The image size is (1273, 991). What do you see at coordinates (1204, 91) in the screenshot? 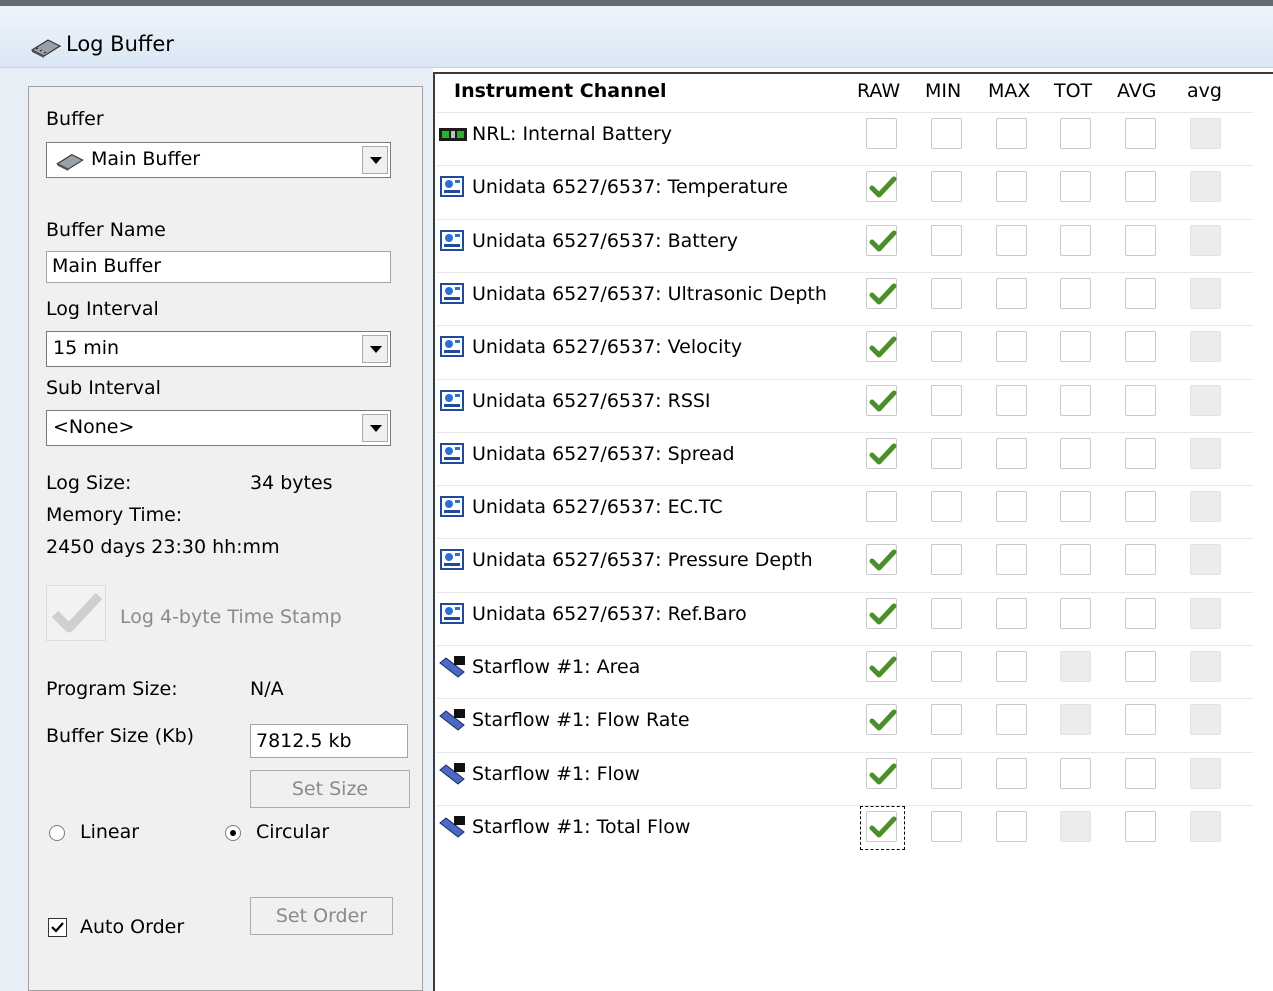
I see `header-avg-lower: avg` at bounding box center [1204, 91].